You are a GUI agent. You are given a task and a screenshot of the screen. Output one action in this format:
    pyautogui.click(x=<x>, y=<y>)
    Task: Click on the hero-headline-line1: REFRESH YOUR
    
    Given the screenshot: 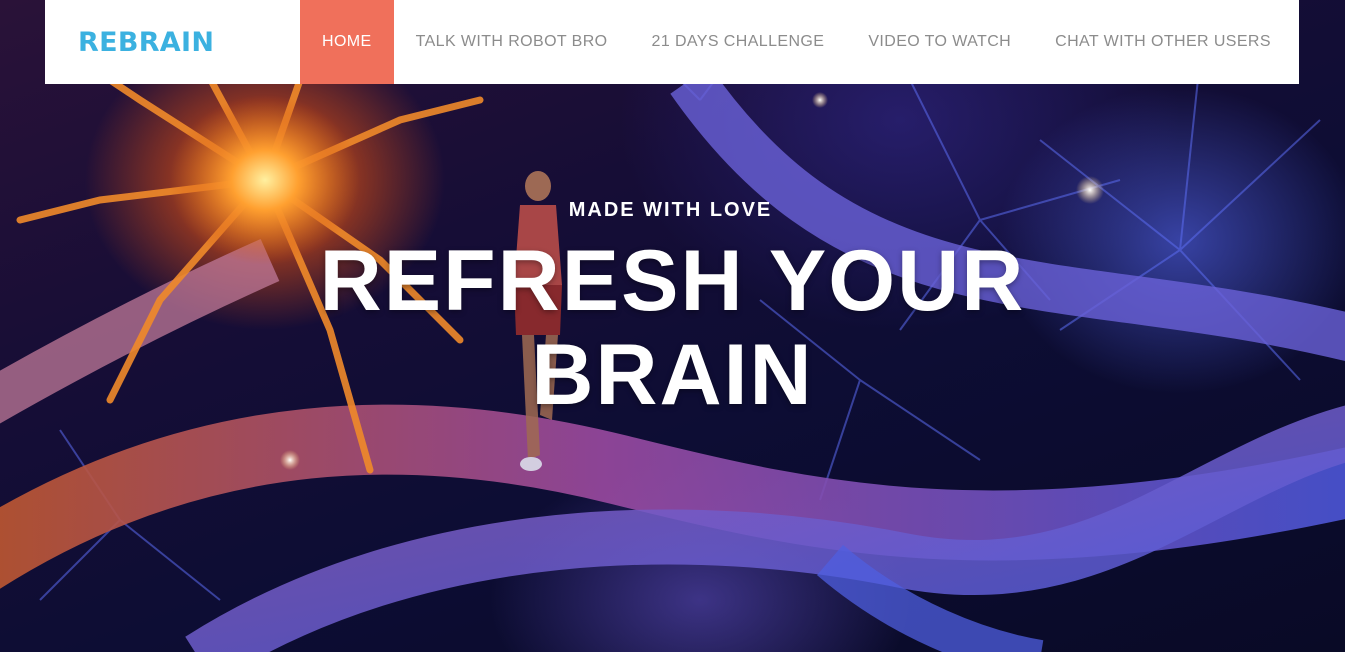 What is the action you would take?
    pyautogui.click(x=672, y=281)
    